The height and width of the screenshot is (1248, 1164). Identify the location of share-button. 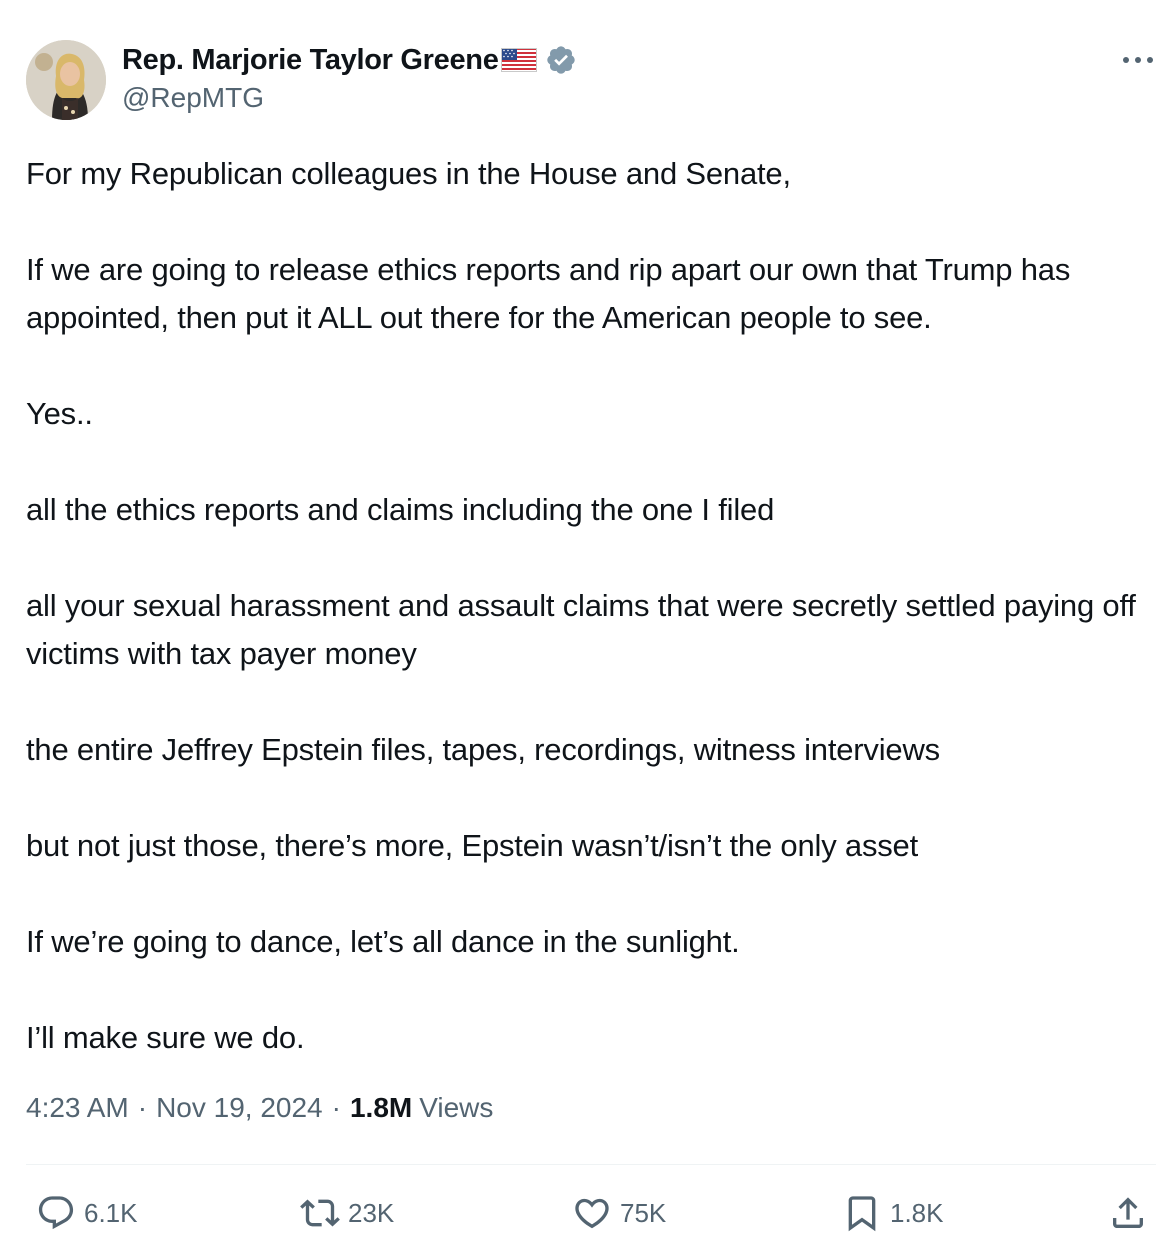
(1128, 1213).